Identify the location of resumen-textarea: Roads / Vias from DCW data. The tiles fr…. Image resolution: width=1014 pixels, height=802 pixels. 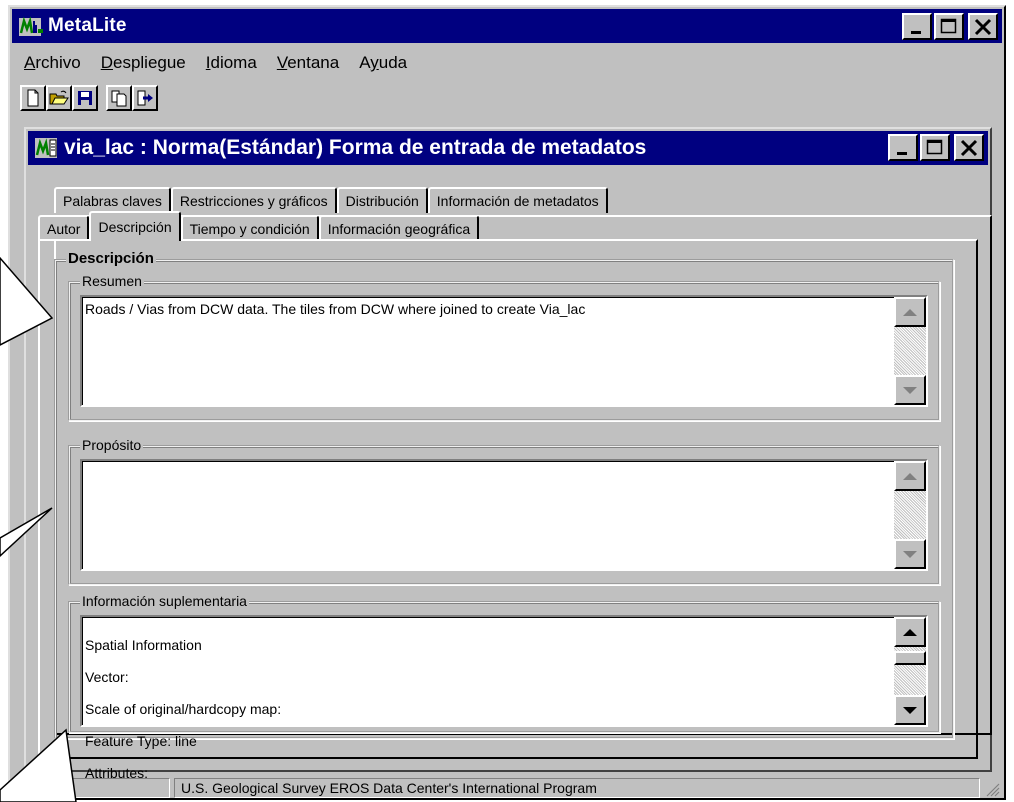
(504, 351).